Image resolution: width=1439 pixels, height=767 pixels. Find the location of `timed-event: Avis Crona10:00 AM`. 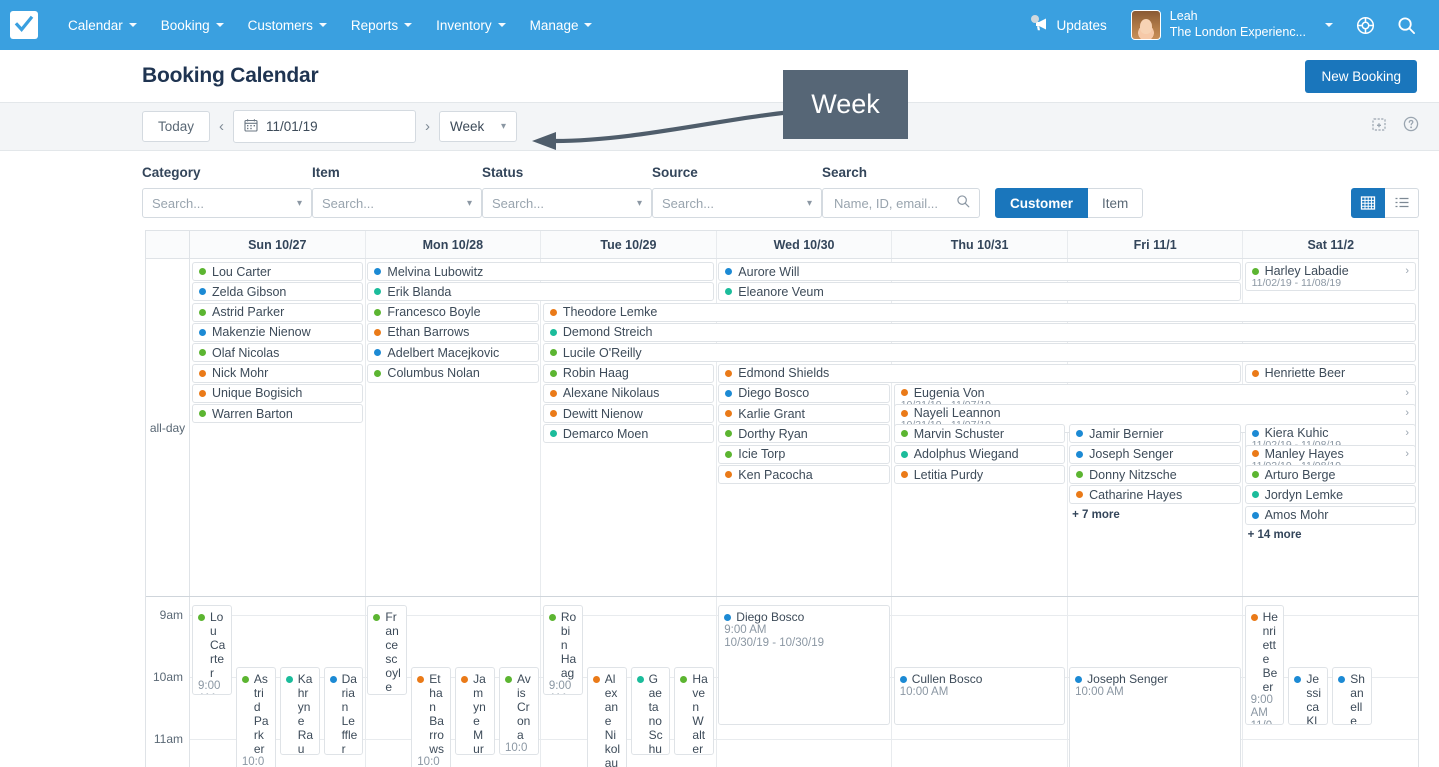

timed-event: Avis Crona10:00 AM is located at coordinates (519, 711).